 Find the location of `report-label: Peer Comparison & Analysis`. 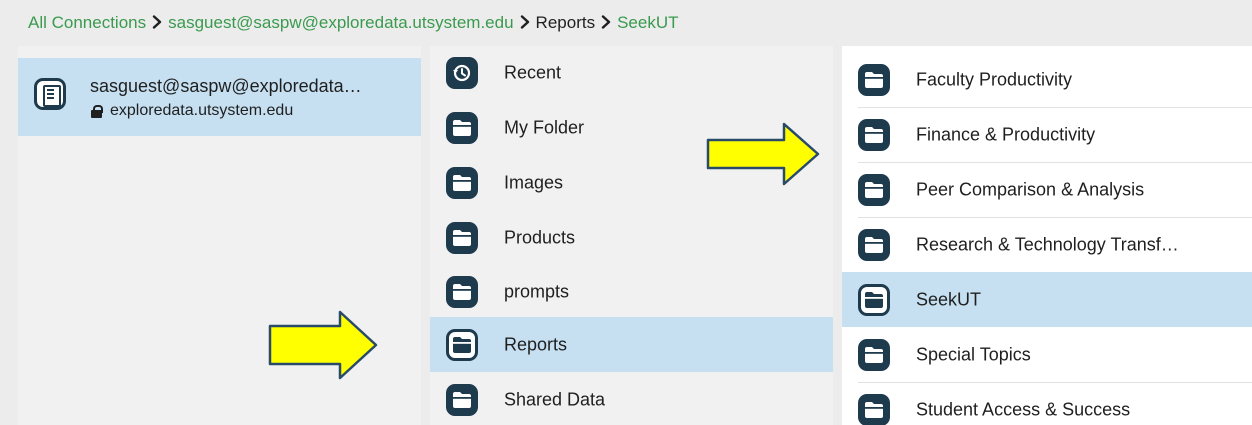

report-label: Peer Comparison & Analysis is located at coordinates (1030, 189).